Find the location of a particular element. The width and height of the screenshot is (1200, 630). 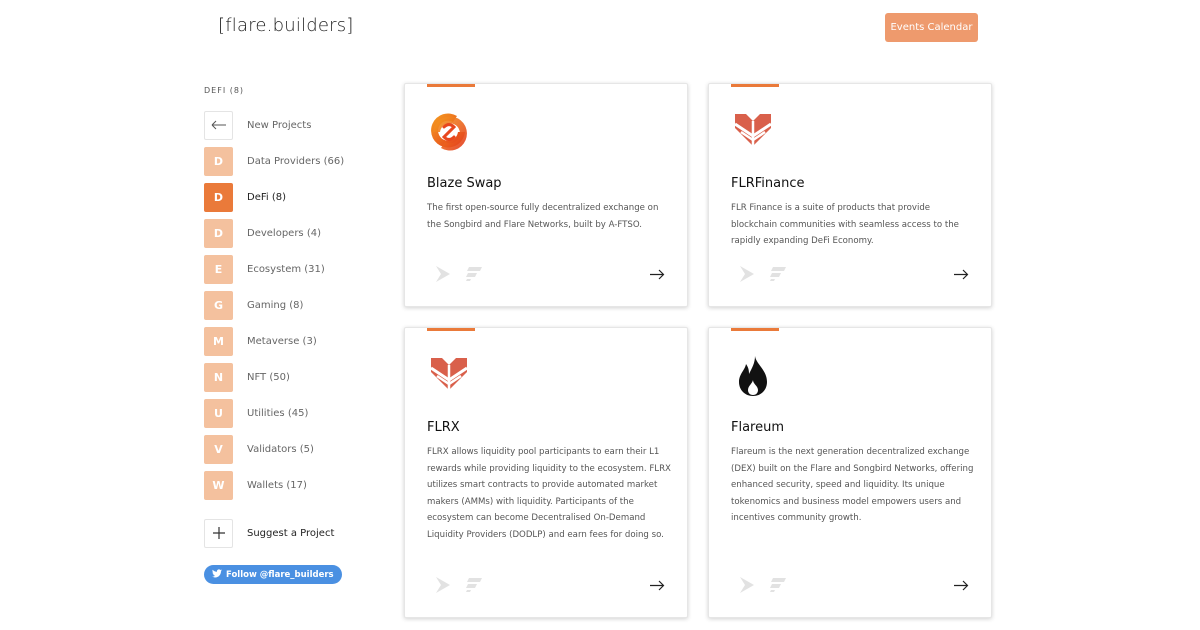

blaze-swap-logo-icon is located at coordinates (449, 132).